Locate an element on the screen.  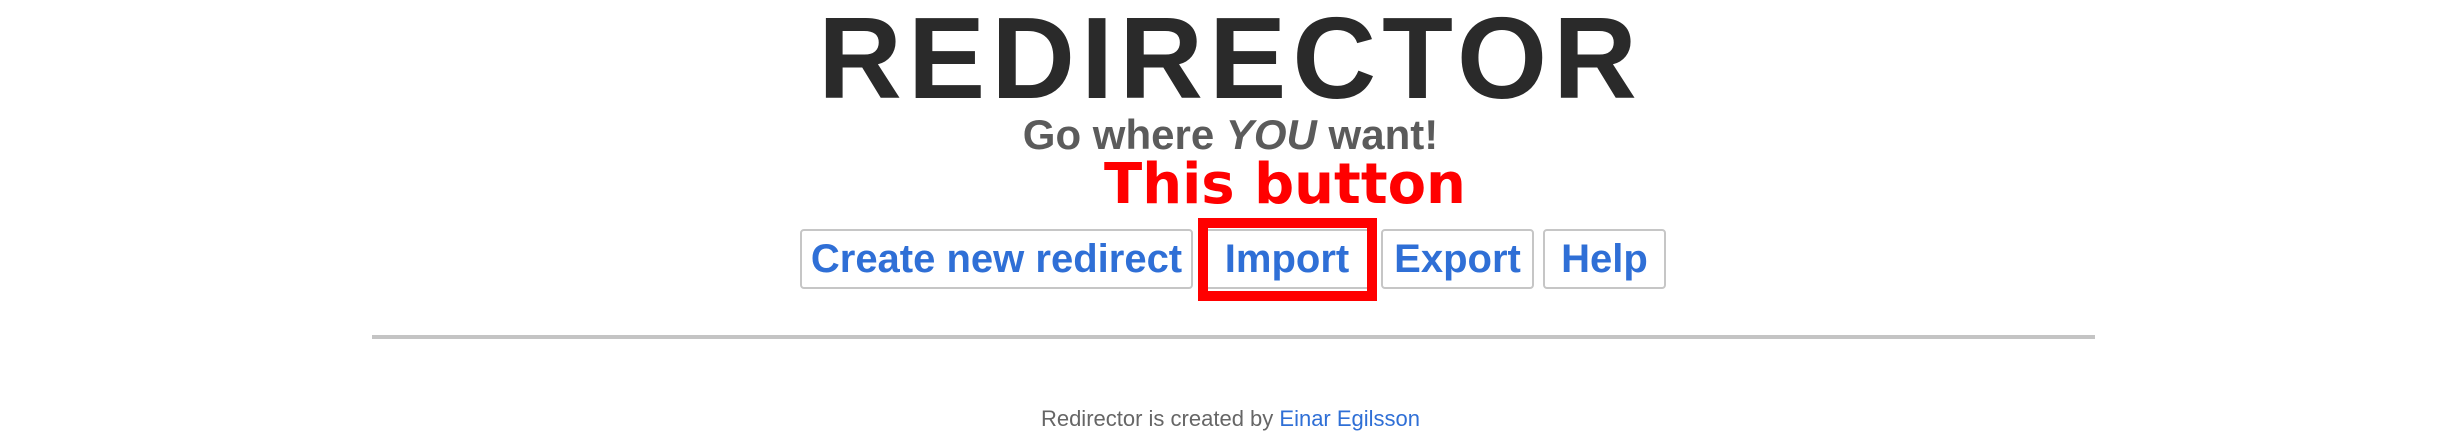
footer-text: Redirector is created by is located at coordinates (1160, 418).